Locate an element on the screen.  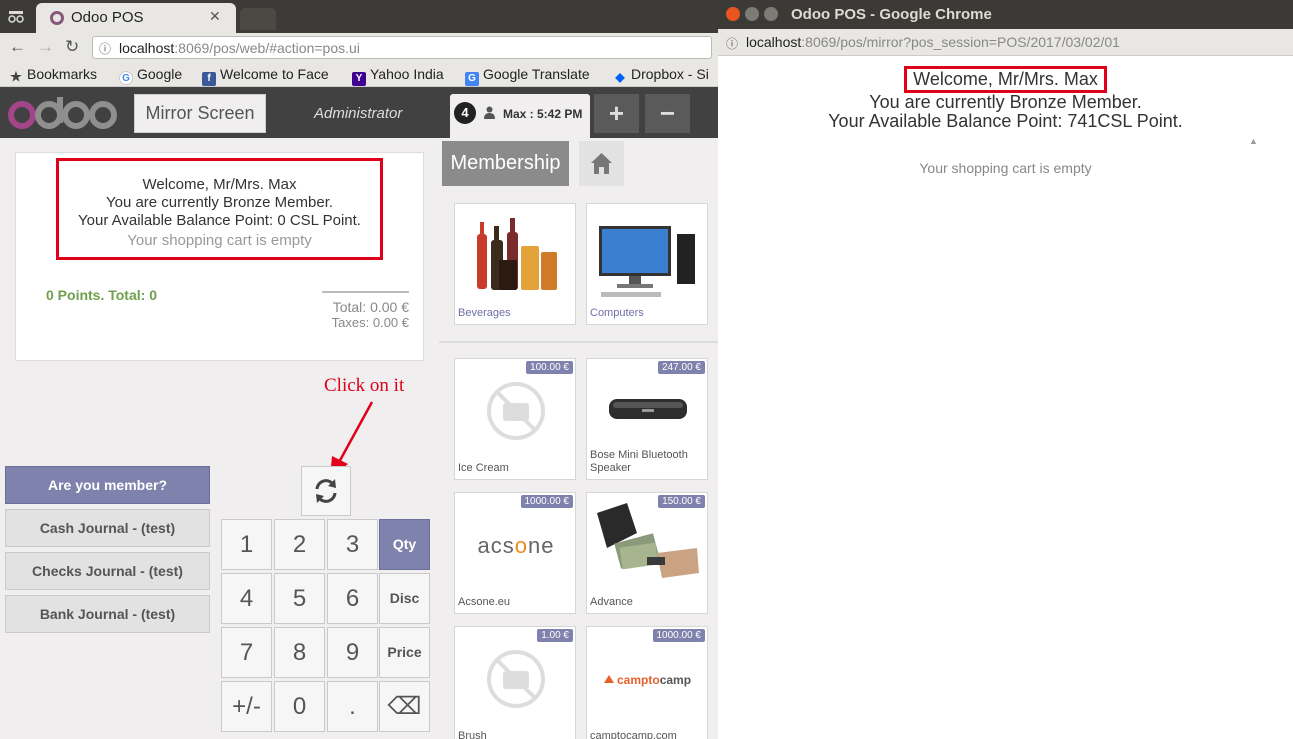
beverages-image is located at coordinates (517, 254).